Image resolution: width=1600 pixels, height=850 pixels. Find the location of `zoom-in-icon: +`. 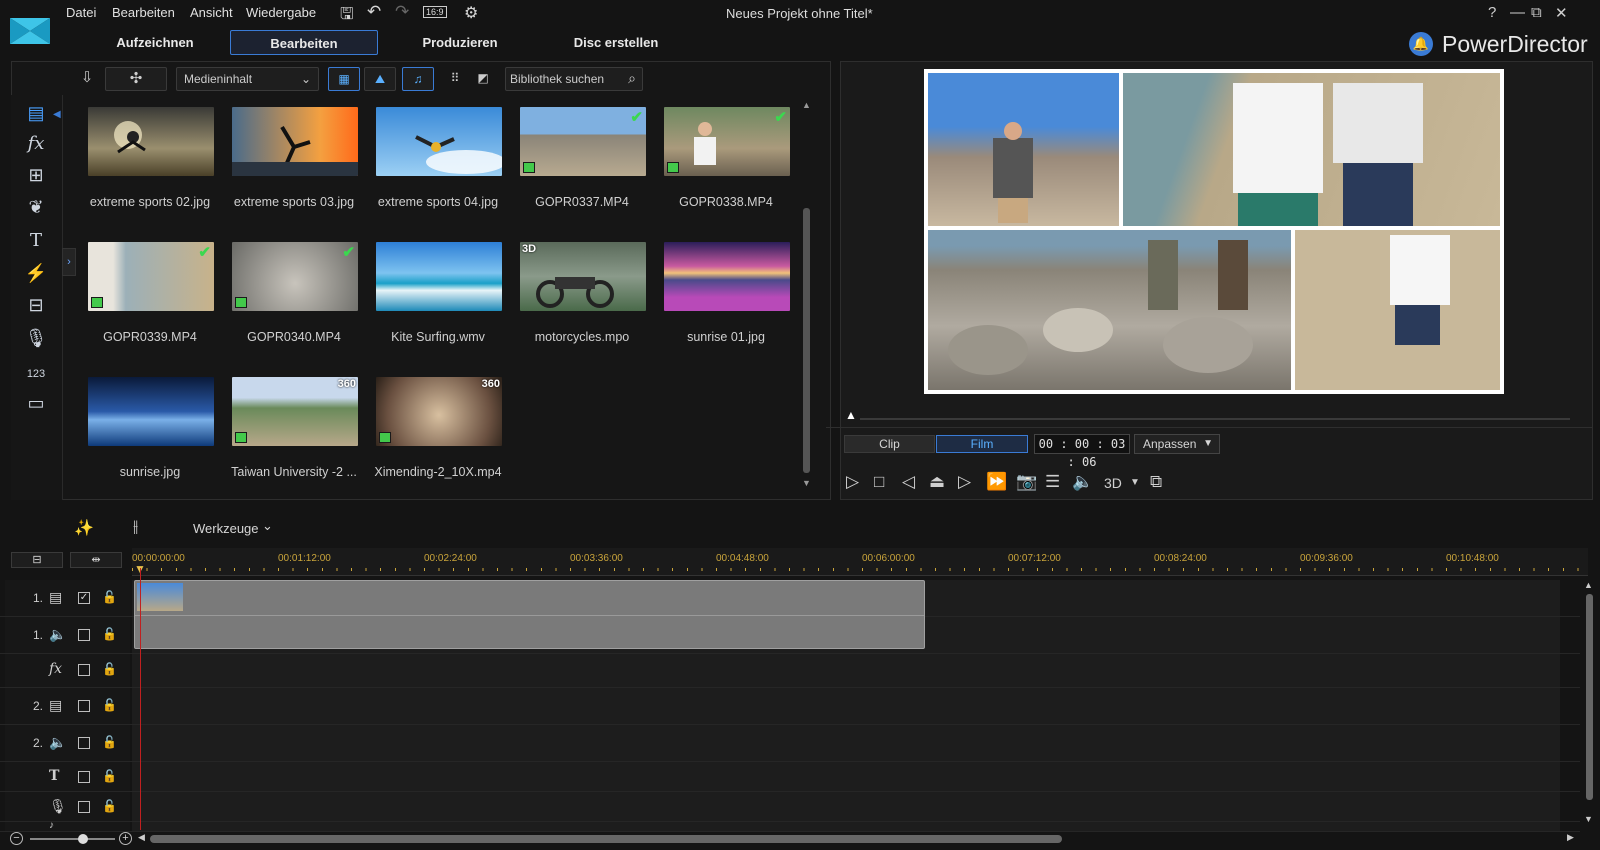

zoom-in-icon: + is located at coordinates (125, 838).